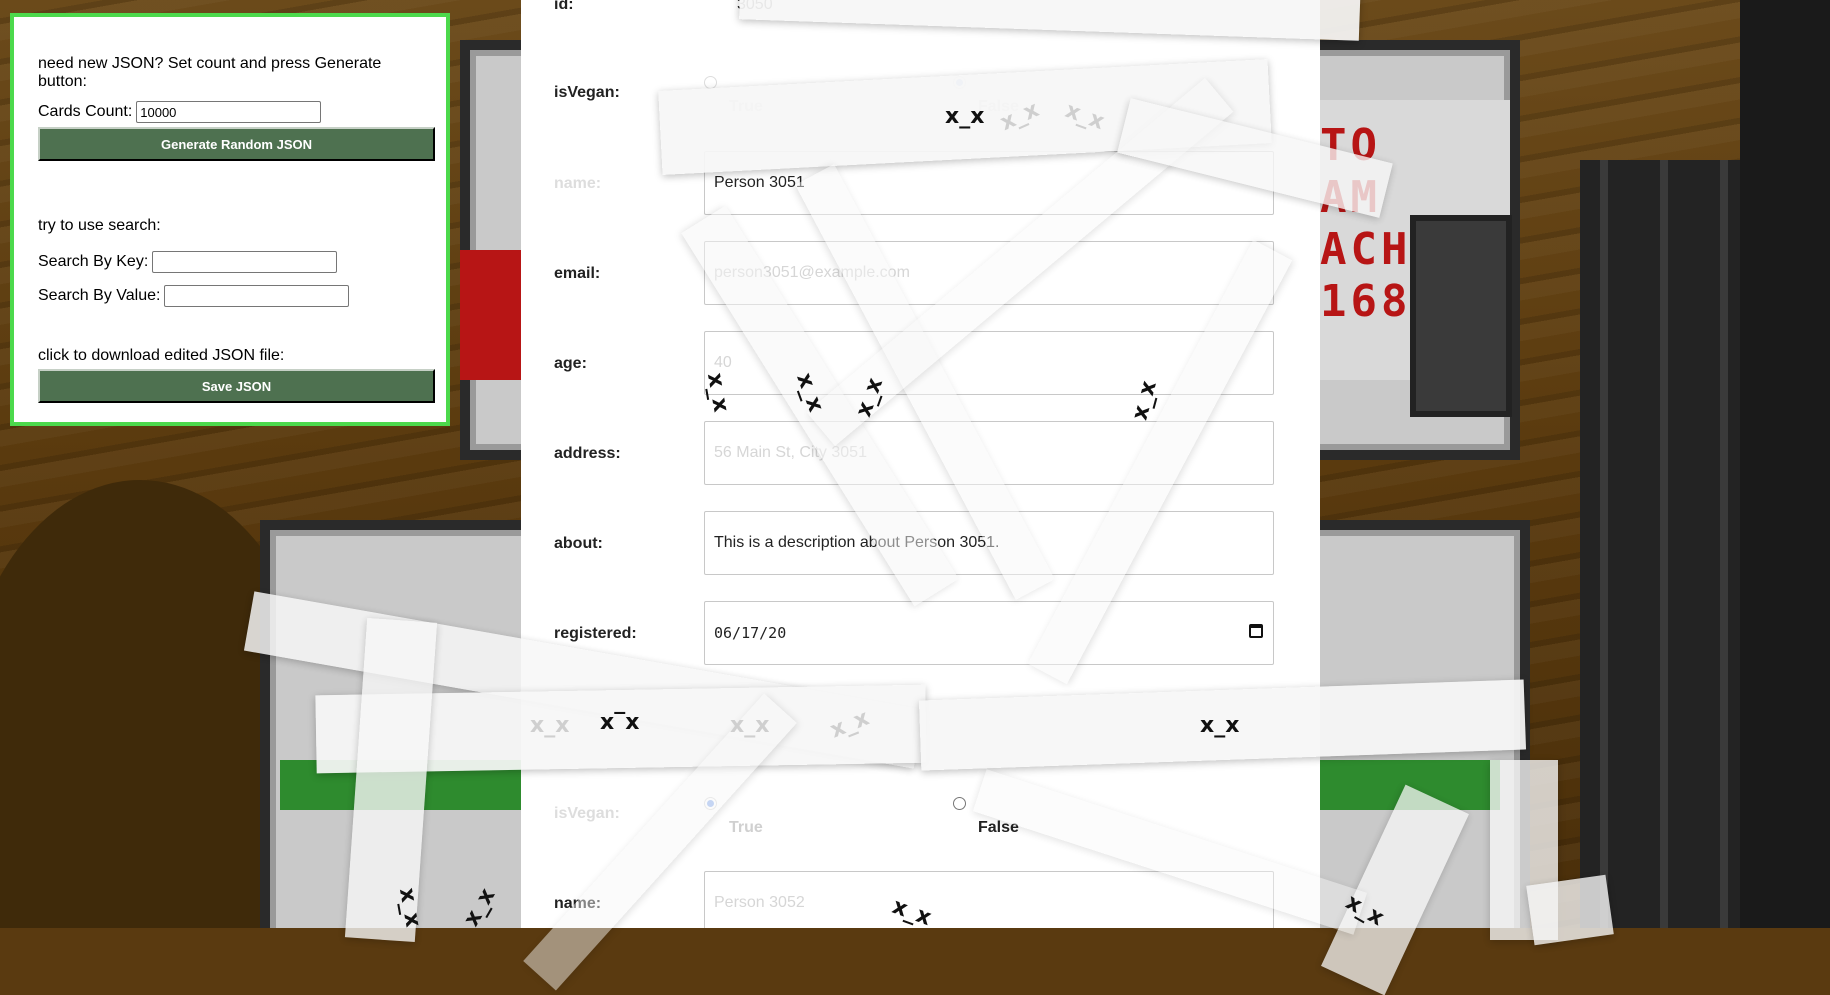  Describe the element at coordinates (989, 899) in the screenshot. I see `card2-name-input: Person 3052` at that location.